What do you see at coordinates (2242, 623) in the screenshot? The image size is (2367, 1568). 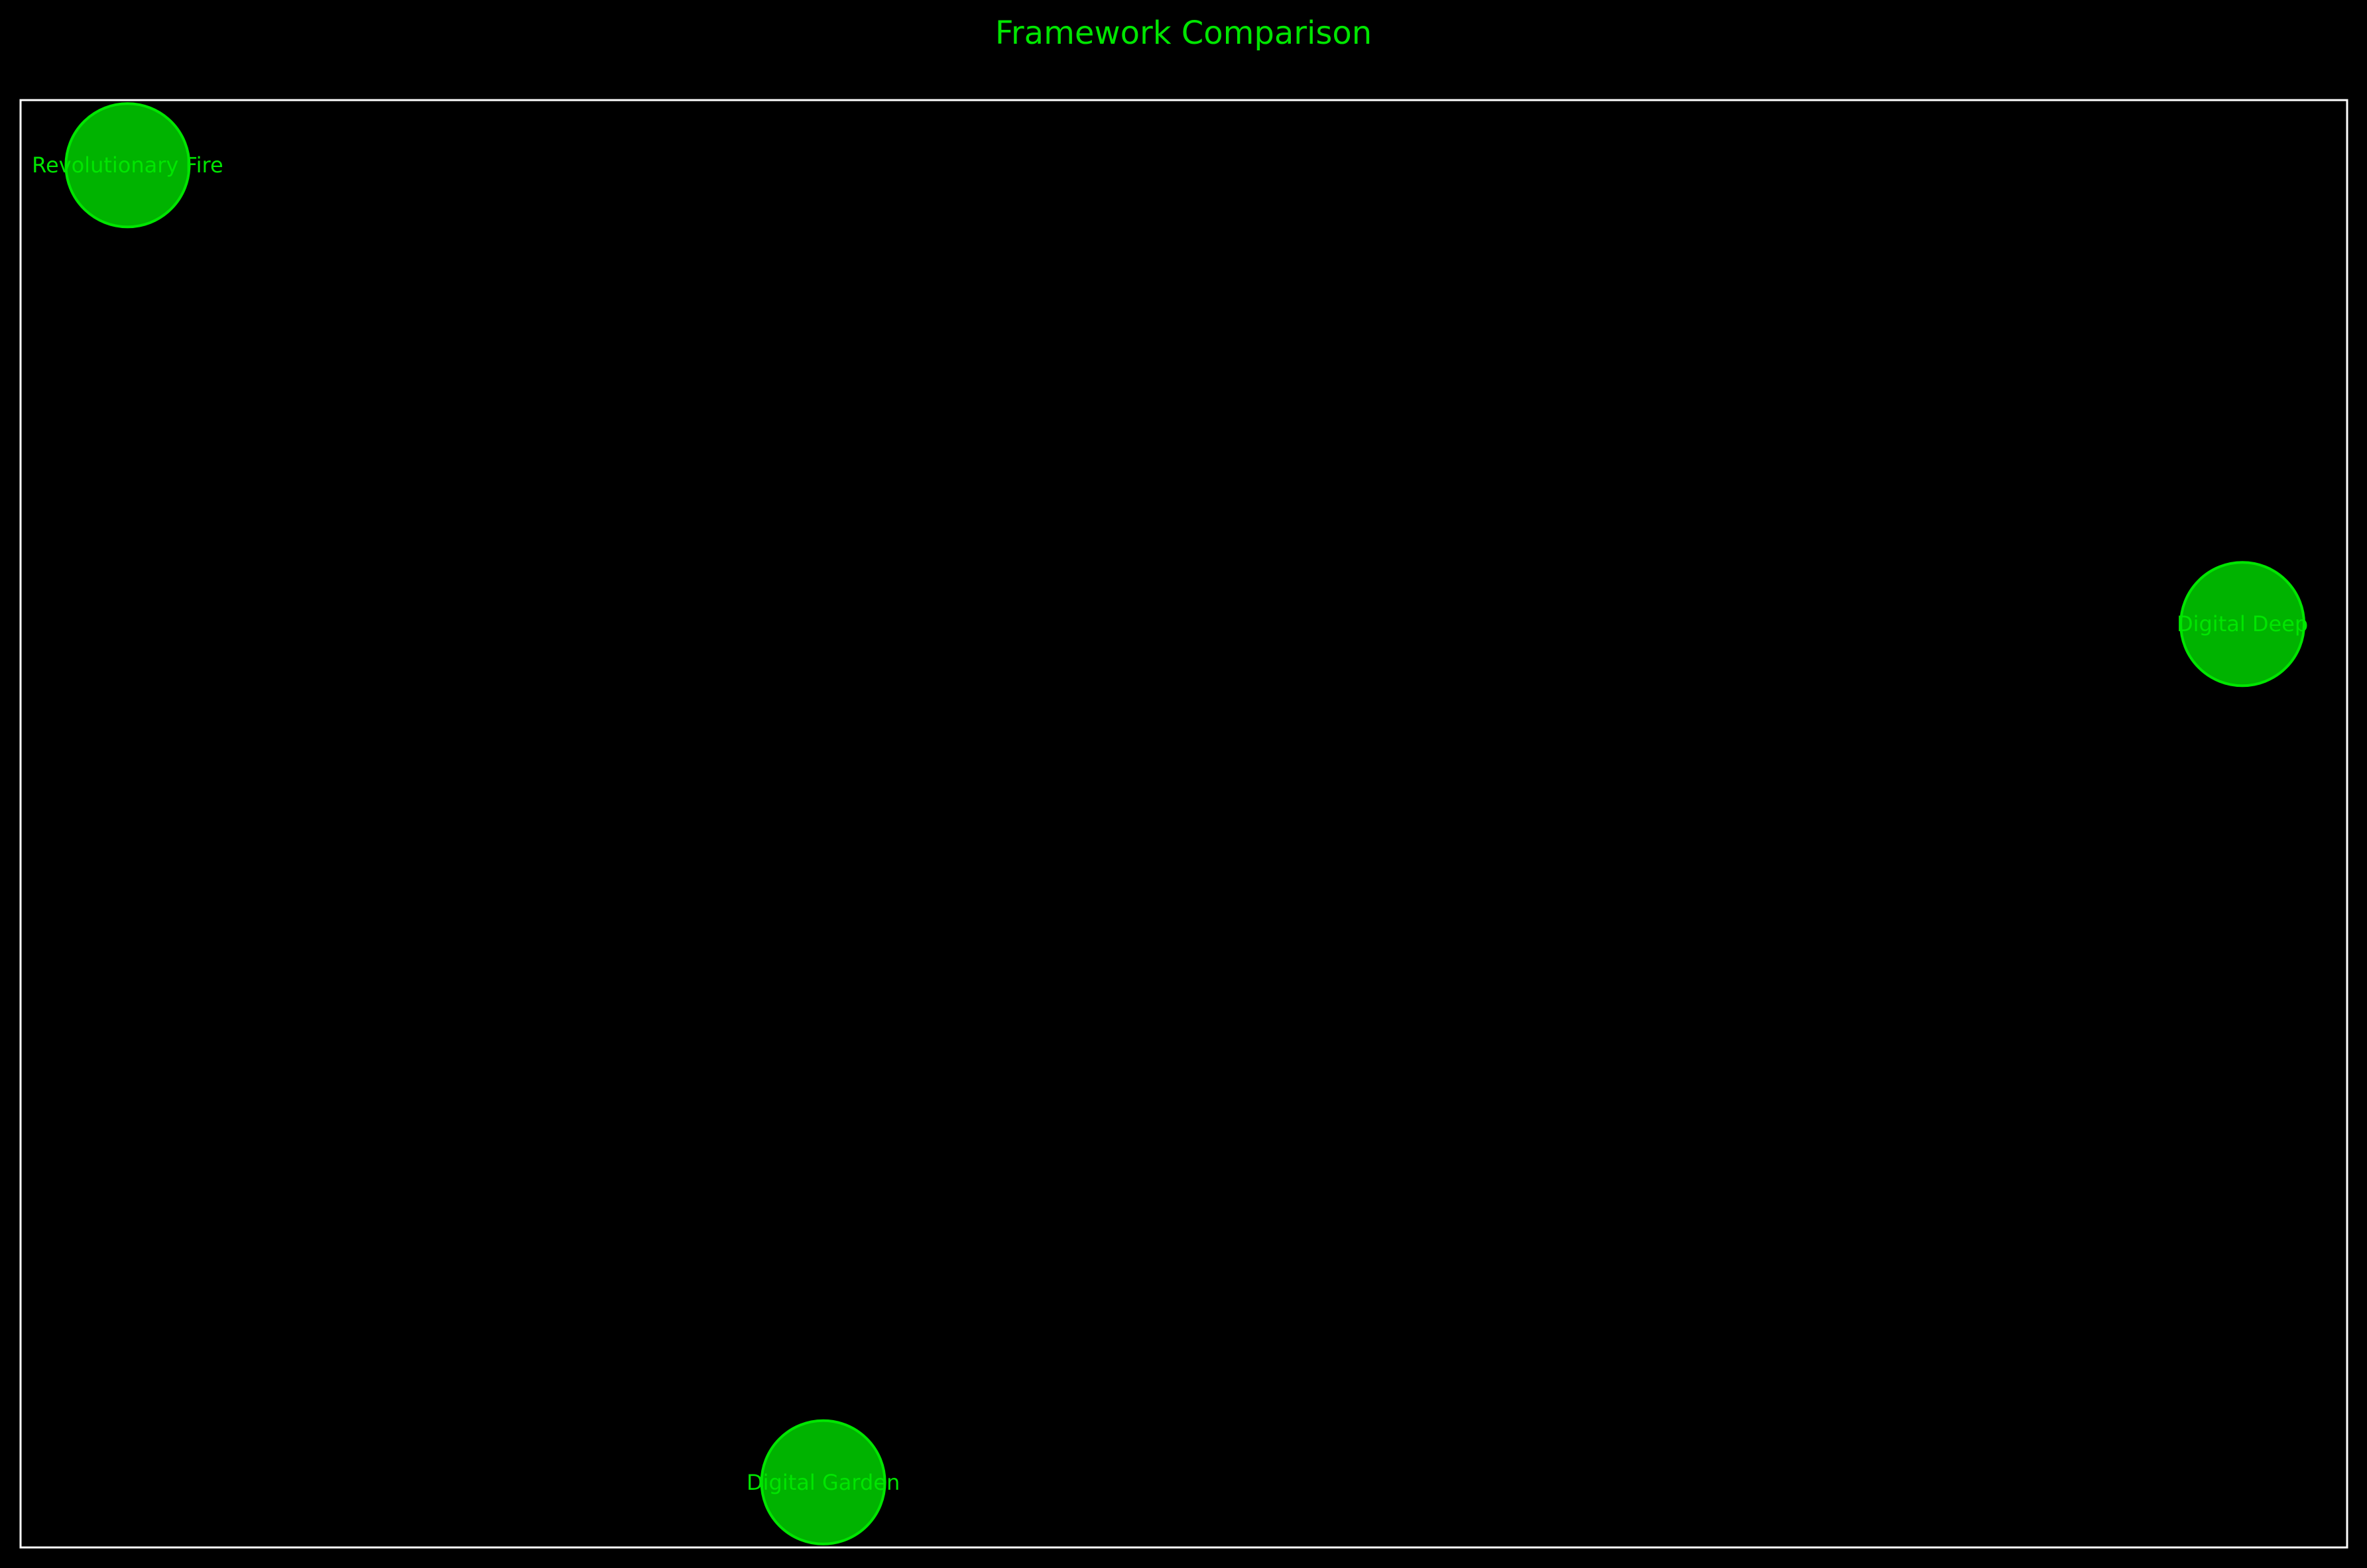 I see `data-point-label: Digital Deep` at bounding box center [2242, 623].